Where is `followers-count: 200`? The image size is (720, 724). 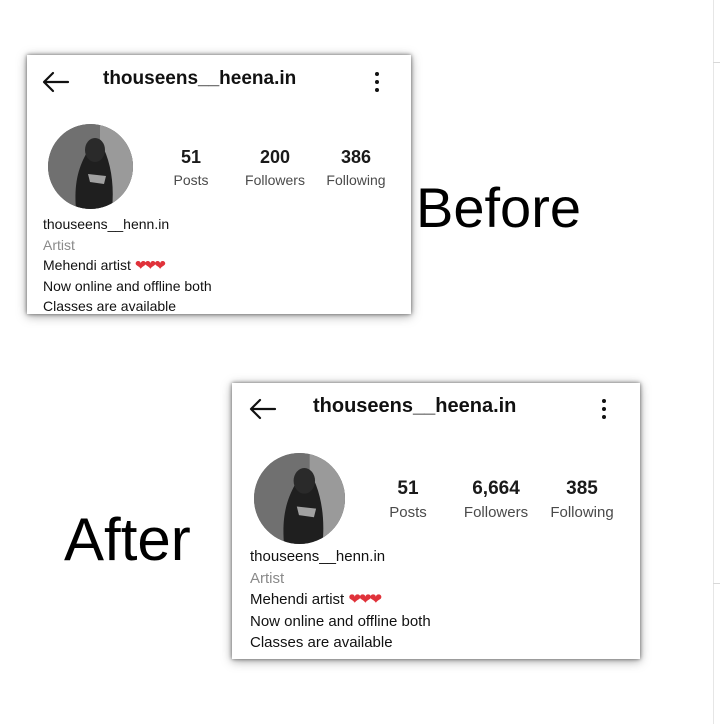
followers-count: 200 is located at coordinates (275, 157).